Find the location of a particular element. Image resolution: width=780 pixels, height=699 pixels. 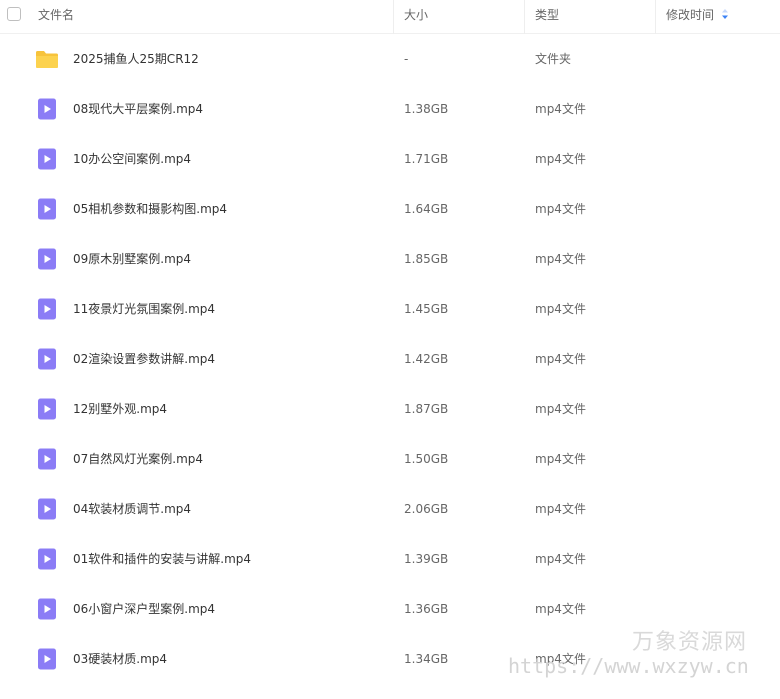

file-size: 1.71GB is located at coordinates (426, 159).